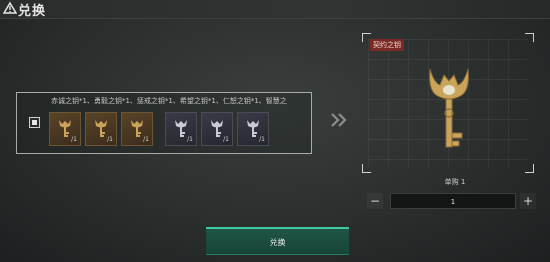  I want to click on quantity-label: 单购 1, so click(455, 182).